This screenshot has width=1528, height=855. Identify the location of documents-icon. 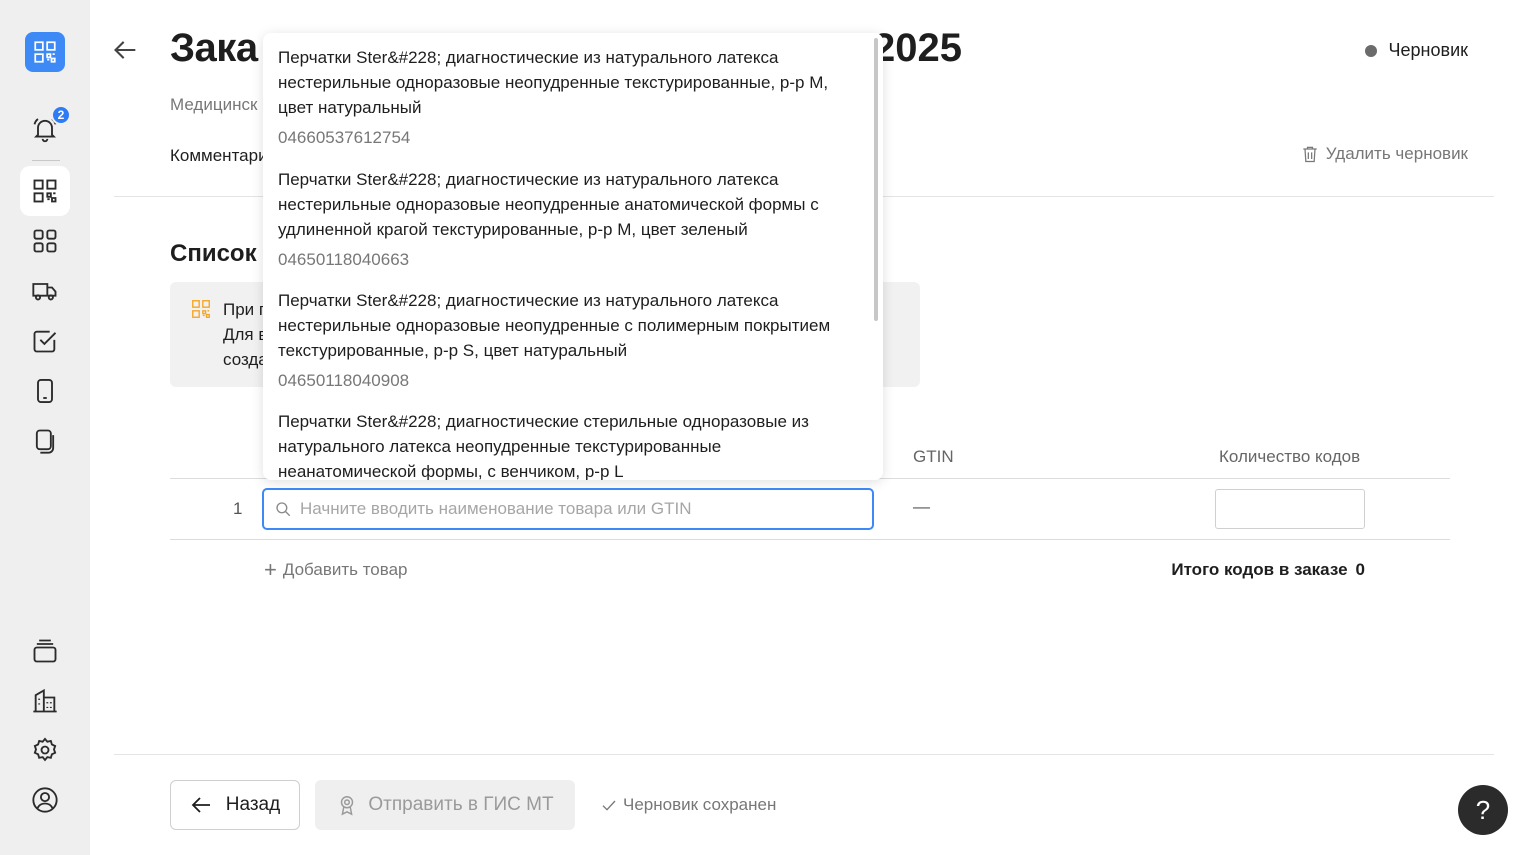
(45, 441).